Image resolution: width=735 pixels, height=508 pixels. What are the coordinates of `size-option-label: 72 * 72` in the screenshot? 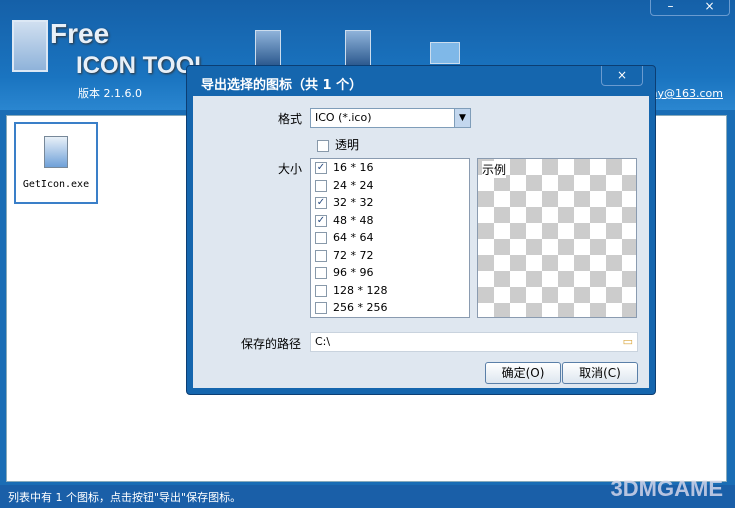 It's located at (353, 255).